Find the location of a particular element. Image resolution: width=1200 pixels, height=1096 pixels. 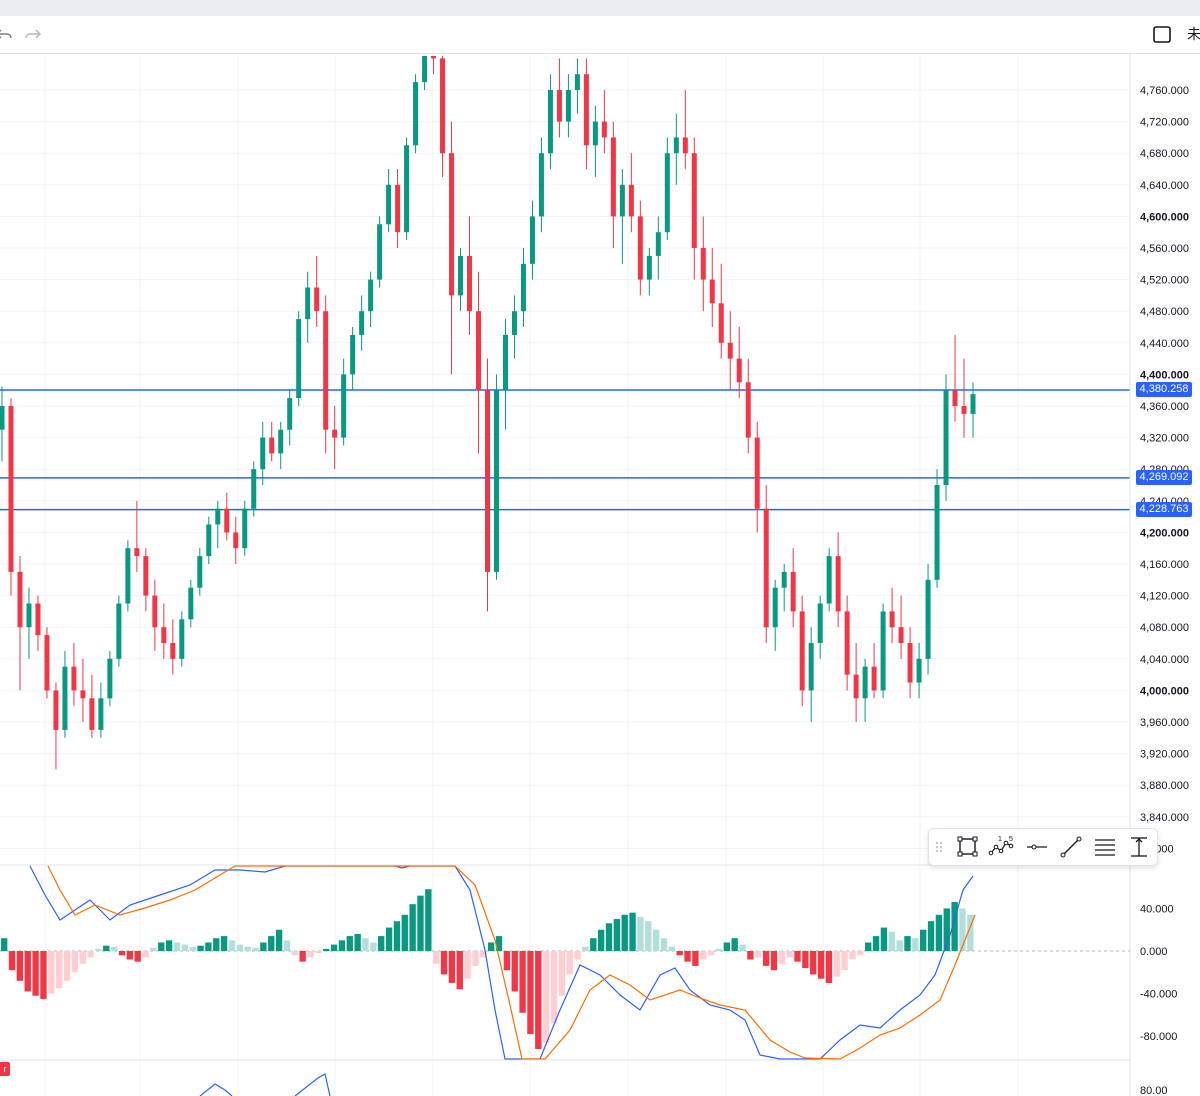

macd-axis-tick: 40.000 is located at coordinates (1157, 909).